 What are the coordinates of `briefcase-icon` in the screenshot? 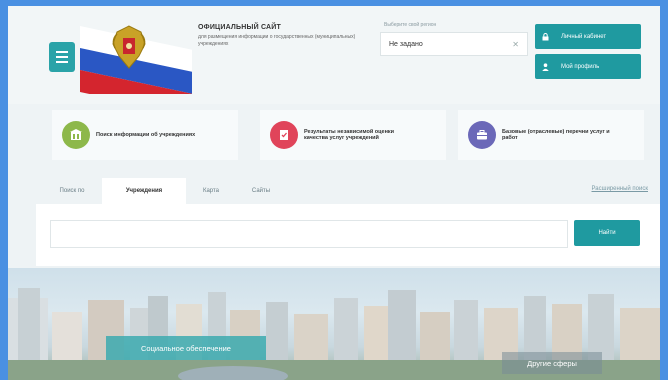 It's located at (482, 135).